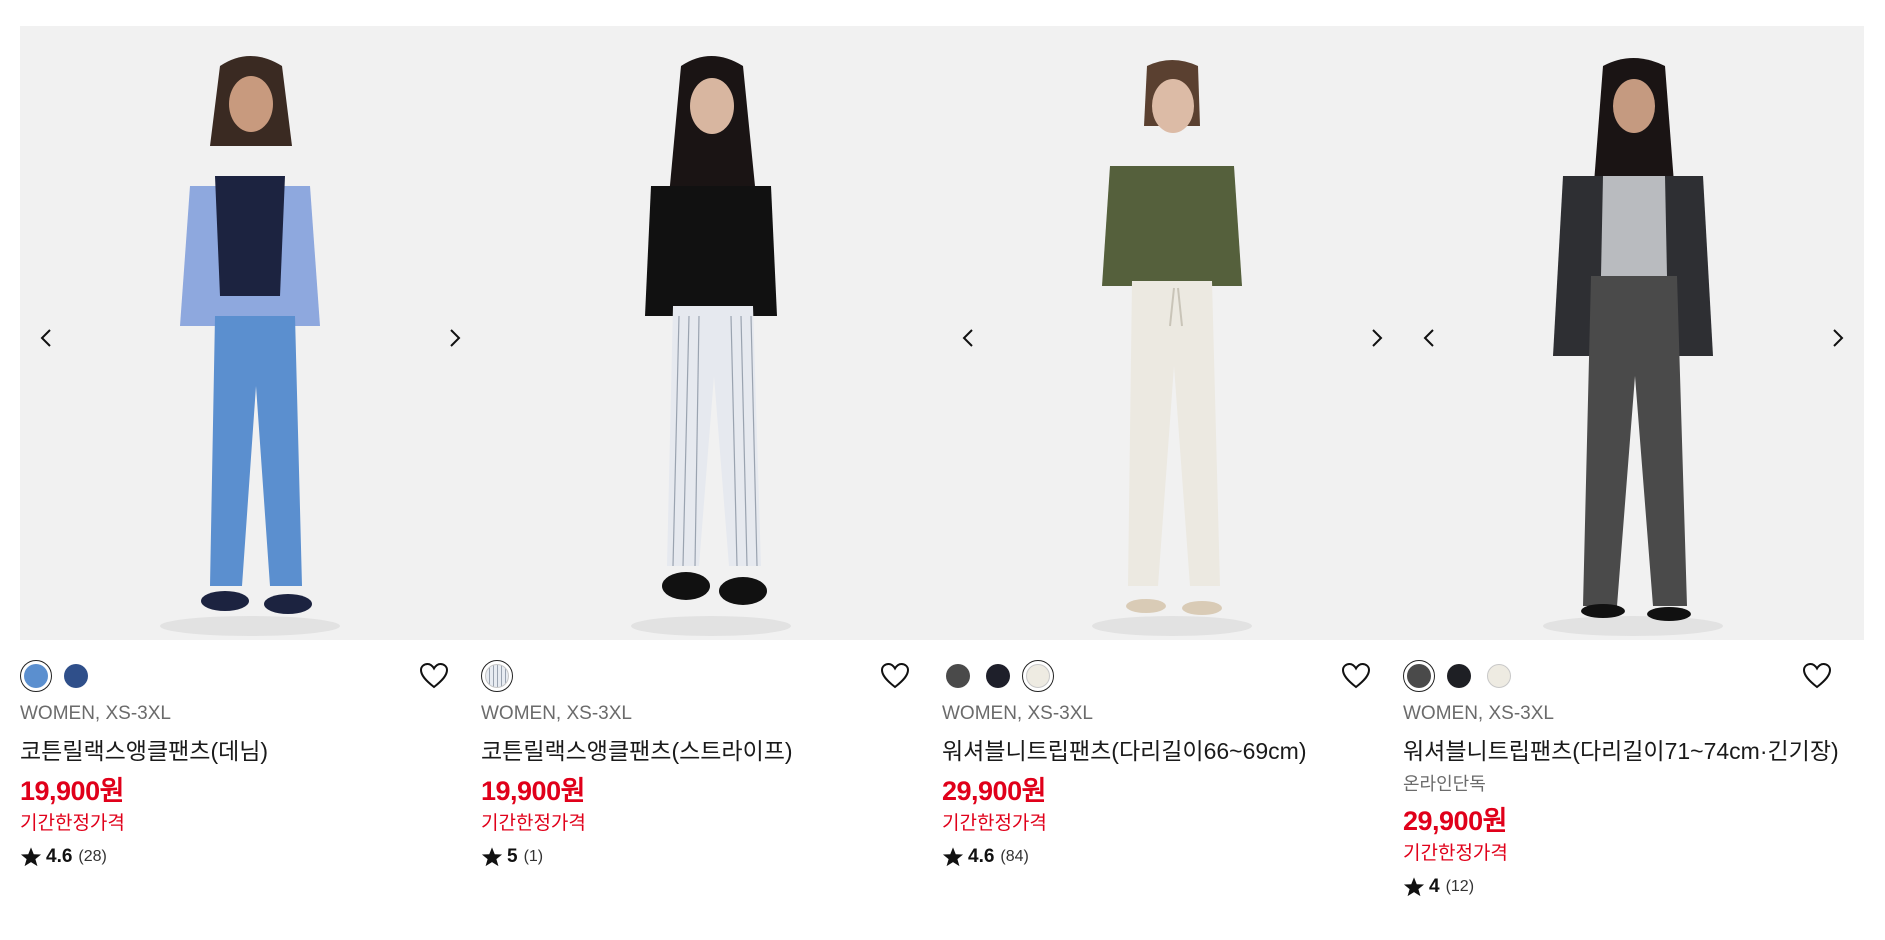  What do you see at coordinates (1172, 857) in the screenshot?
I see `rating: 4.6 (84)` at bounding box center [1172, 857].